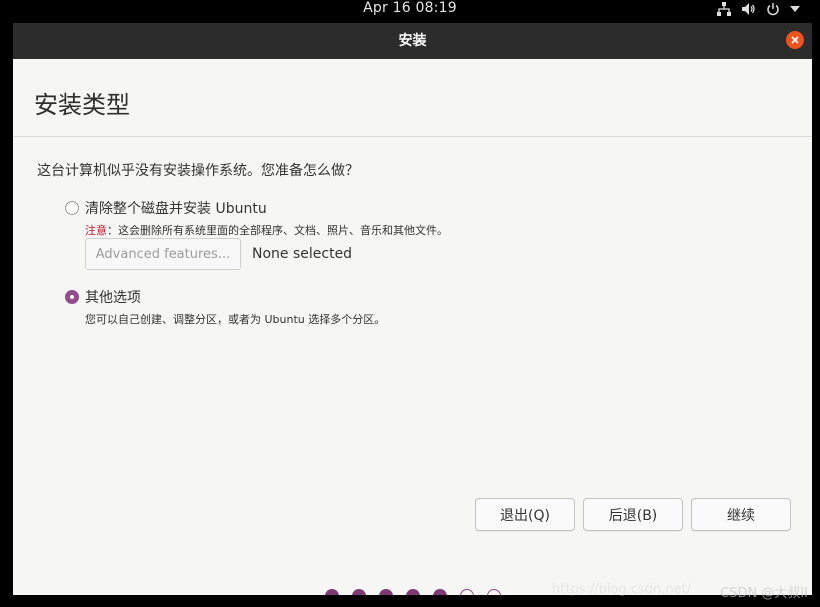  Describe the element at coordinates (795, 9) in the screenshot. I see `menu-arrow-icon` at that location.